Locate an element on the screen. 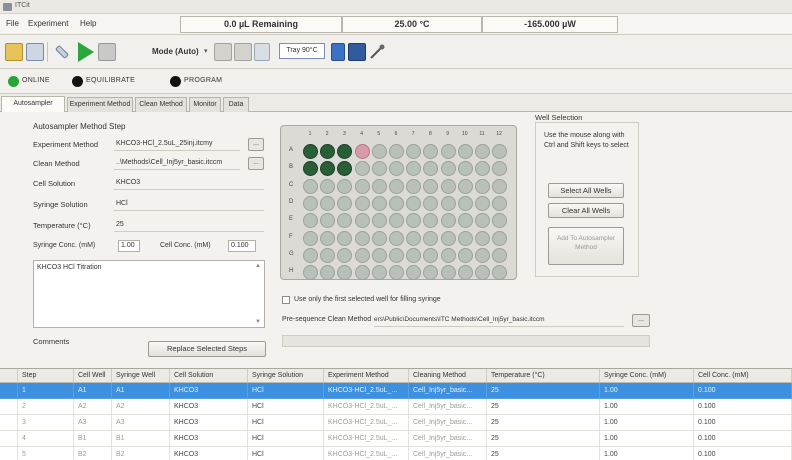 The width and height of the screenshot is (792, 460). well-b8 is located at coordinates (431, 169).